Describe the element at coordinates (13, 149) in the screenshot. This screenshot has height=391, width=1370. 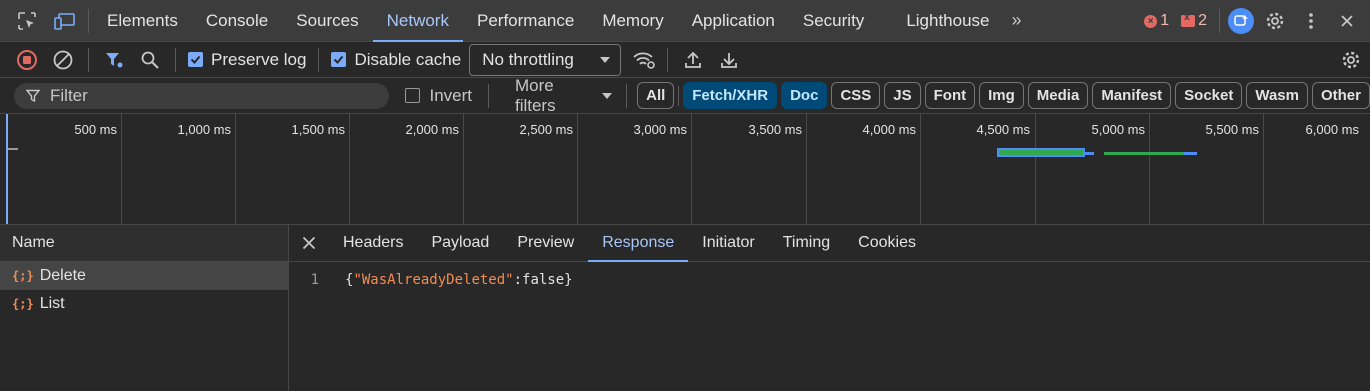
I see `early-request-mark` at that location.